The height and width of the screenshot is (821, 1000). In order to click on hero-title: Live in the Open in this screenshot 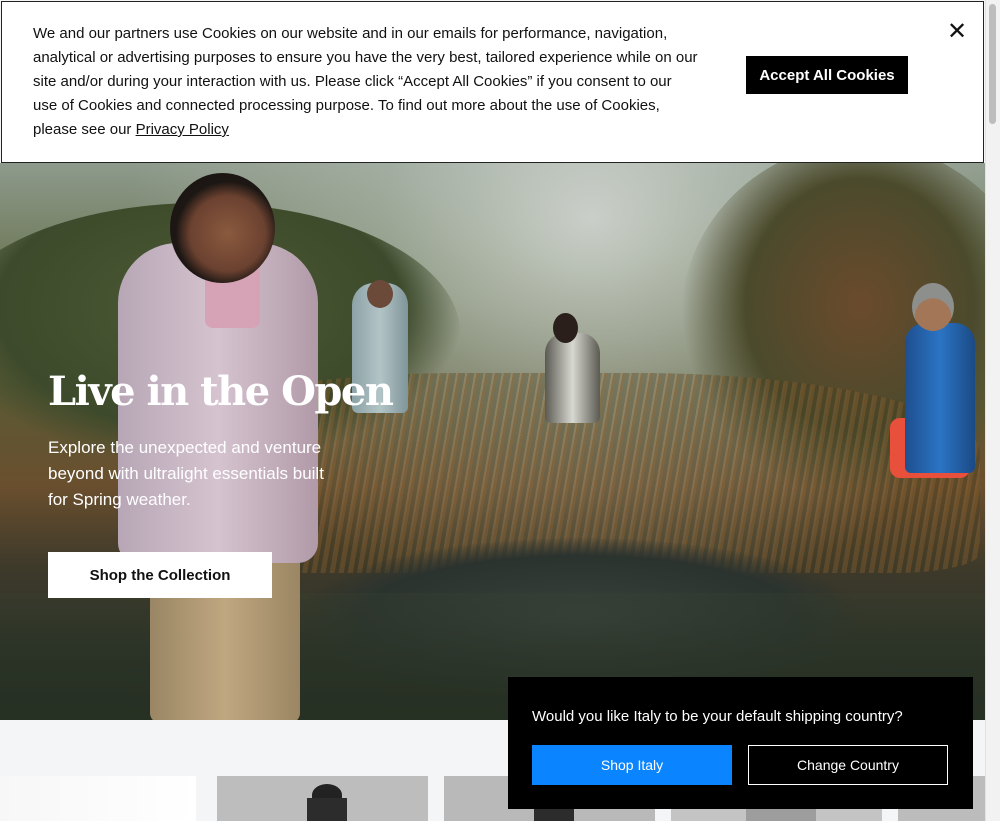, I will do `click(221, 391)`.